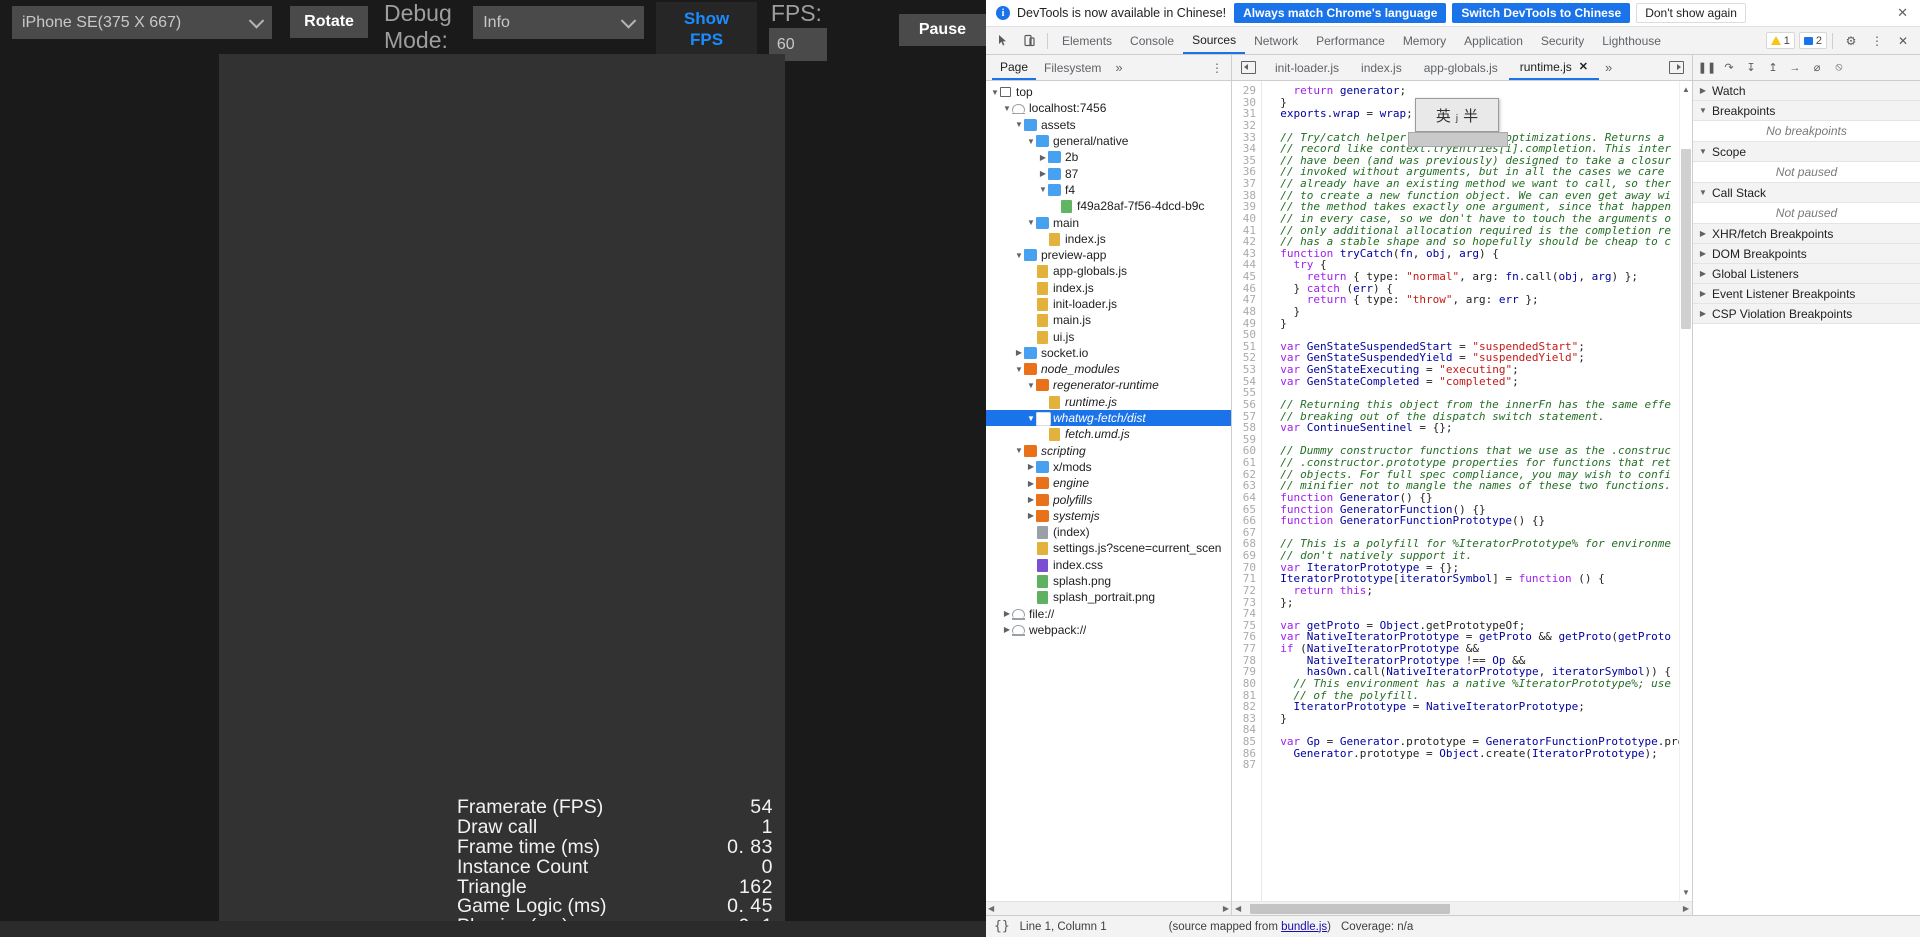 Image resolution: width=1920 pixels, height=937 pixels. Describe the element at coordinates (1553, 67) in the screenshot. I see `editor-tab-runtime: runtime.js ✕` at that location.